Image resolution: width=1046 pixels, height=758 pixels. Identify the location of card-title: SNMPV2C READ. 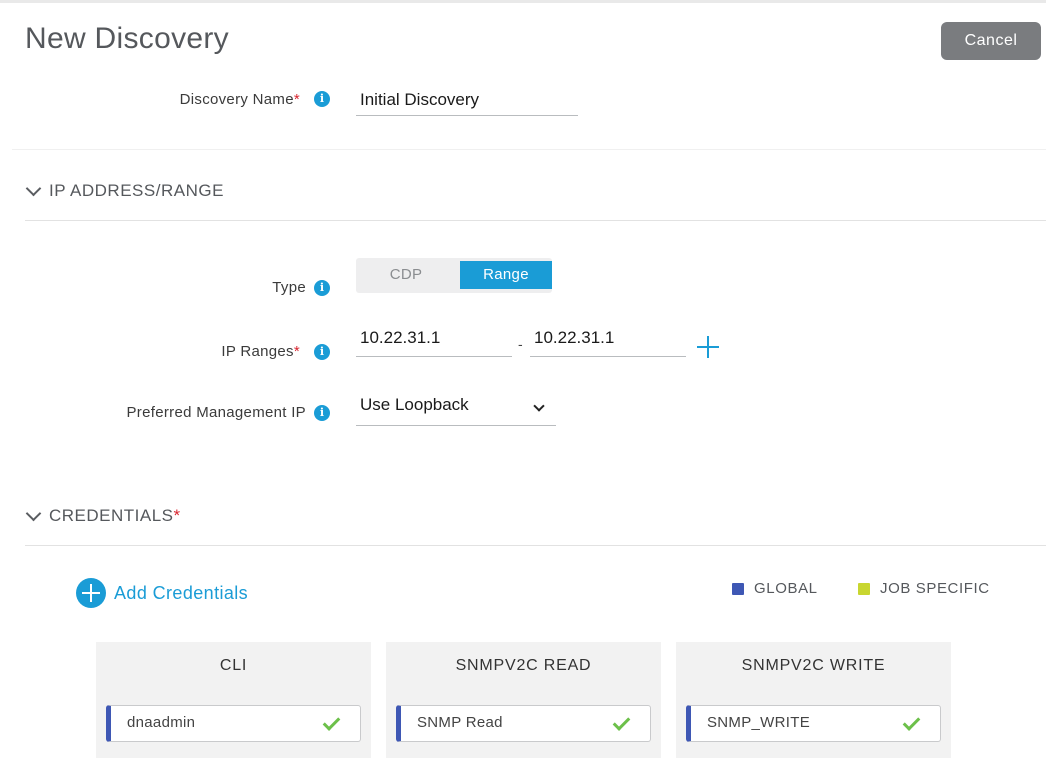
(523, 665).